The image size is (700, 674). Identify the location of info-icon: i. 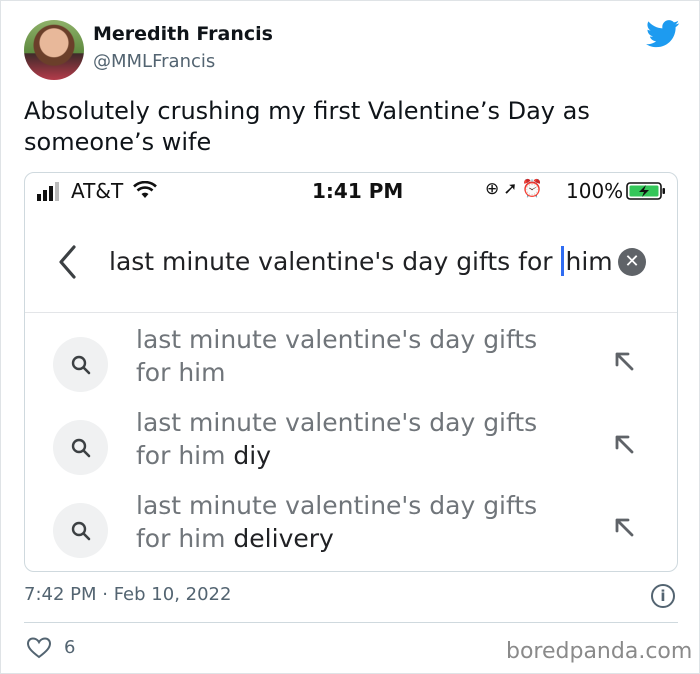
(663, 596).